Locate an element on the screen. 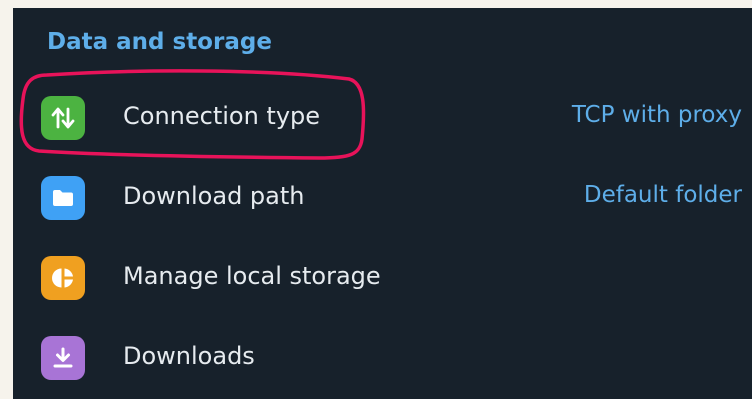 The height and width of the screenshot is (399, 752). connection-arrows-icon is located at coordinates (63, 118).